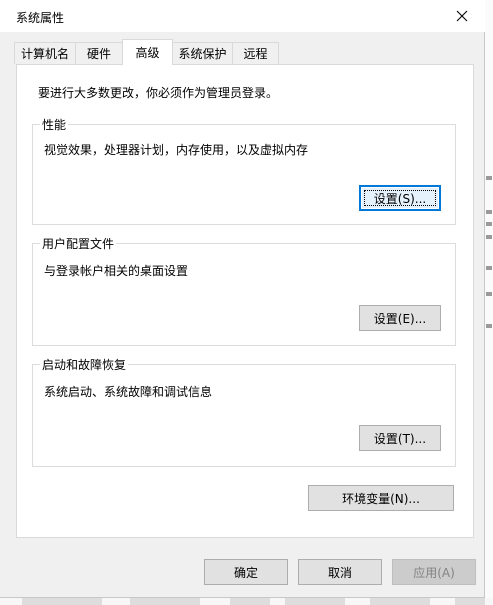 The height and width of the screenshot is (605, 493). Describe the element at coordinates (84, 364) in the screenshot. I see `startup-recovery-group-title: 启动和故障恢复` at that location.